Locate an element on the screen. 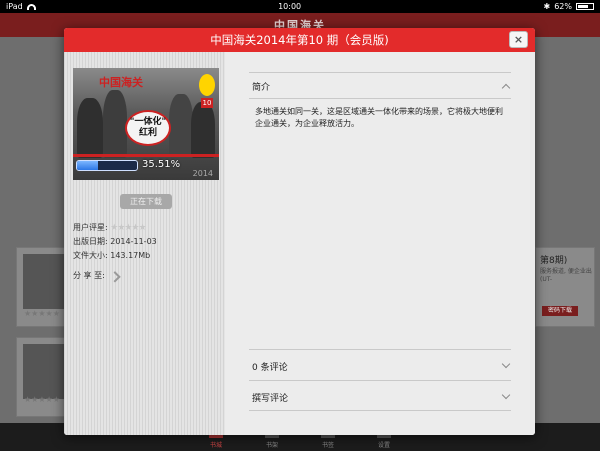 The width and height of the screenshot is (600, 451). modal-header: 中国海关2014年第10 期（会员版) × is located at coordinates (299, 40).